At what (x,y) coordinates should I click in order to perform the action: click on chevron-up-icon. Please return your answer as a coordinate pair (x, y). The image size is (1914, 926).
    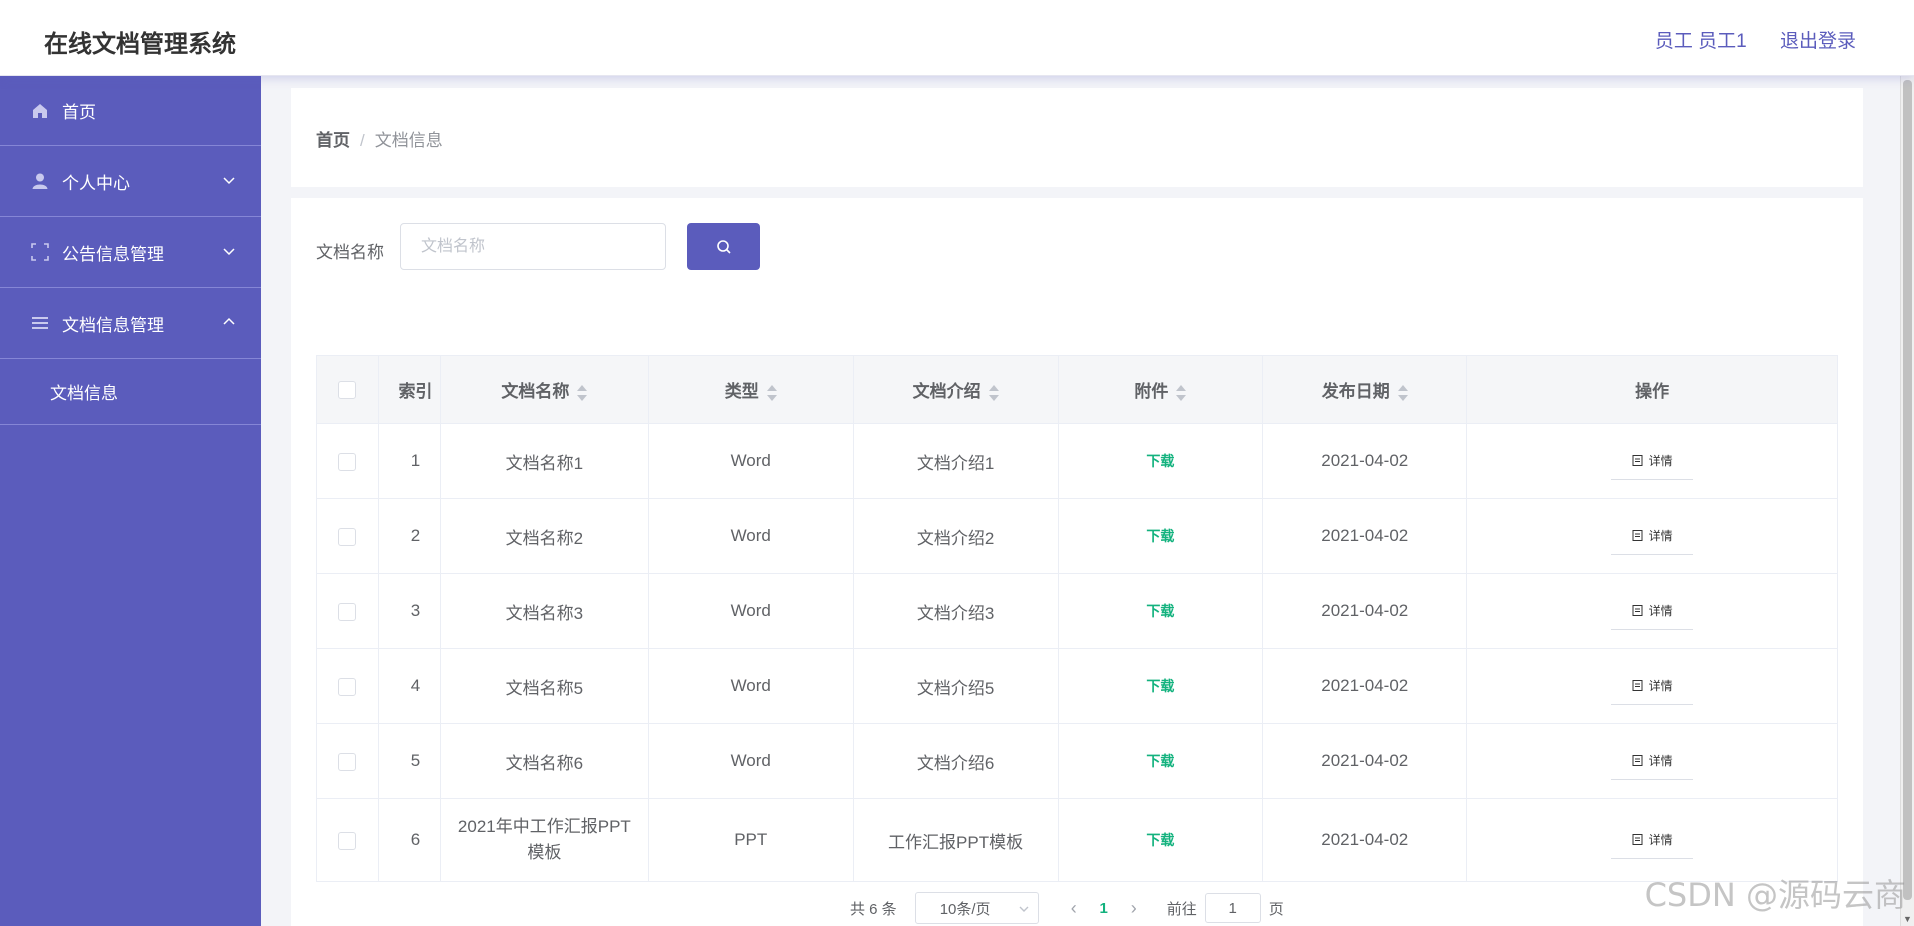
    Looking at the image, I should click on (229, 321).